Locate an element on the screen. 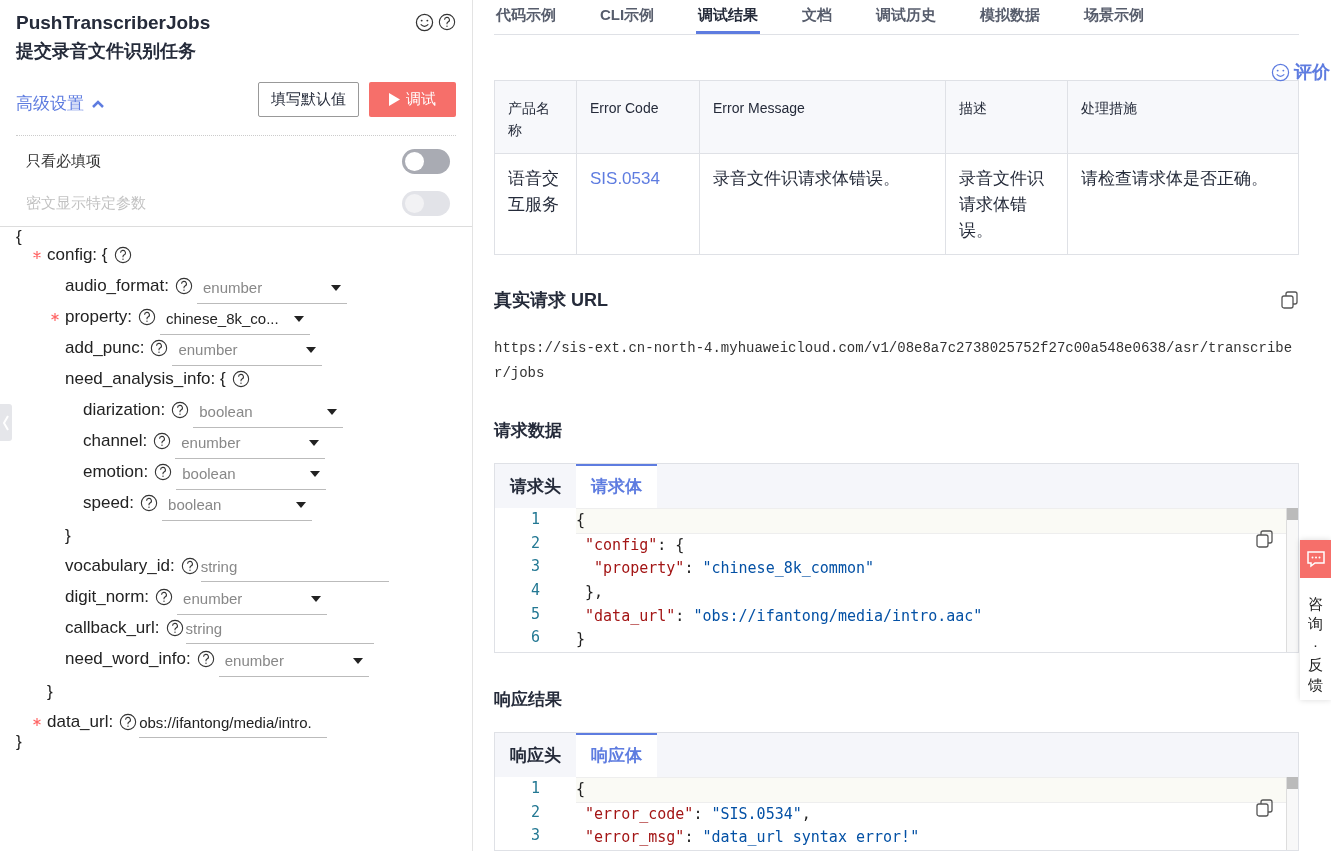 The height and width of the screenshot is (851, 1331). toggle-switch is located at coordinates (426, 161).